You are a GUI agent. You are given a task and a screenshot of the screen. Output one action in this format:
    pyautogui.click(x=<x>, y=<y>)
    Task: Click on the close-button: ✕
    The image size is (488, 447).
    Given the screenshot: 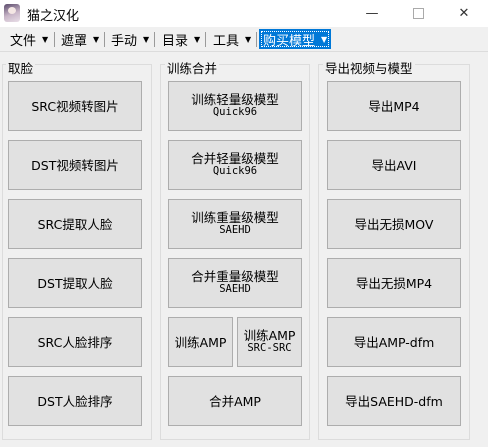 What is the action you would take?
    pyautogui.click(x=464, y=13)
    